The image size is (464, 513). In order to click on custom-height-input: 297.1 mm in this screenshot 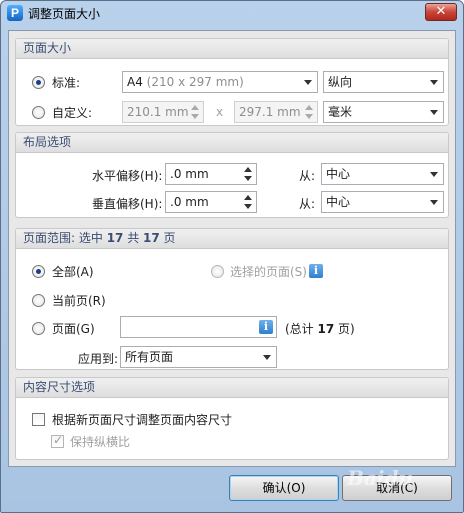, I will do `click(276, 112)`.